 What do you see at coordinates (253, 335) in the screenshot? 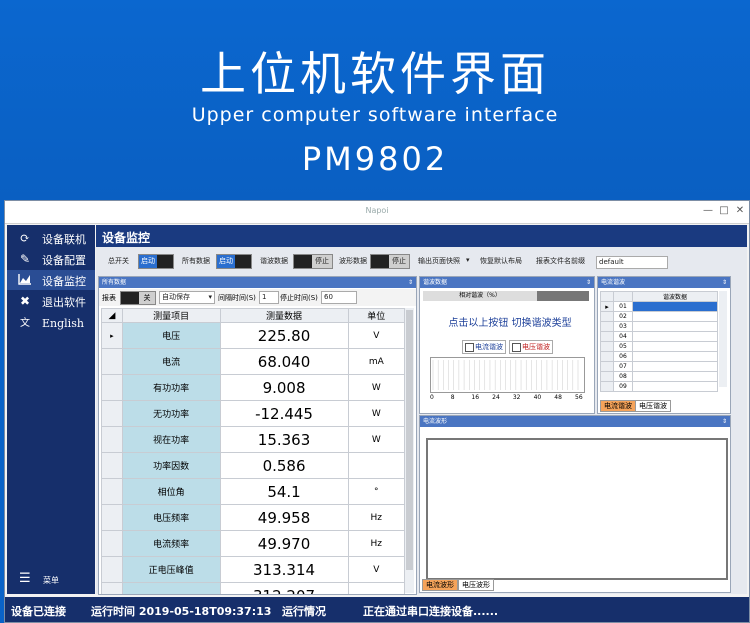
I see `table-row: ▸ 电压 225.80 V` at bounding box center [253, 335].